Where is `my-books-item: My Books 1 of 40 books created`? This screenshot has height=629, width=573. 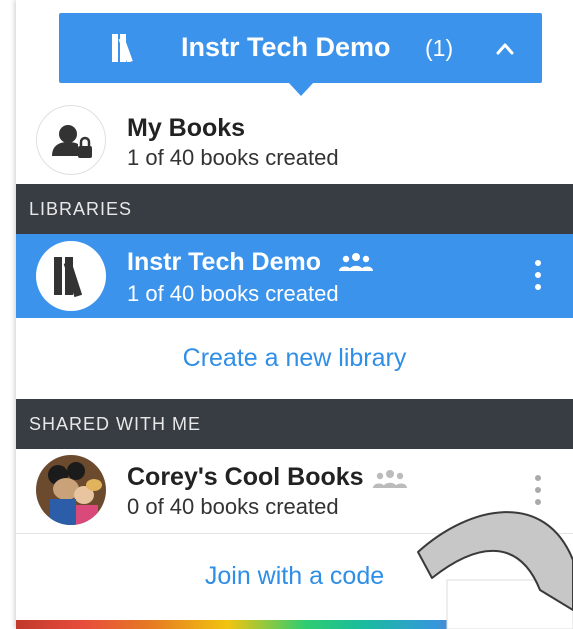 my-books-item: My Books 1 of 40 books created is located at coordinates (294, 142).